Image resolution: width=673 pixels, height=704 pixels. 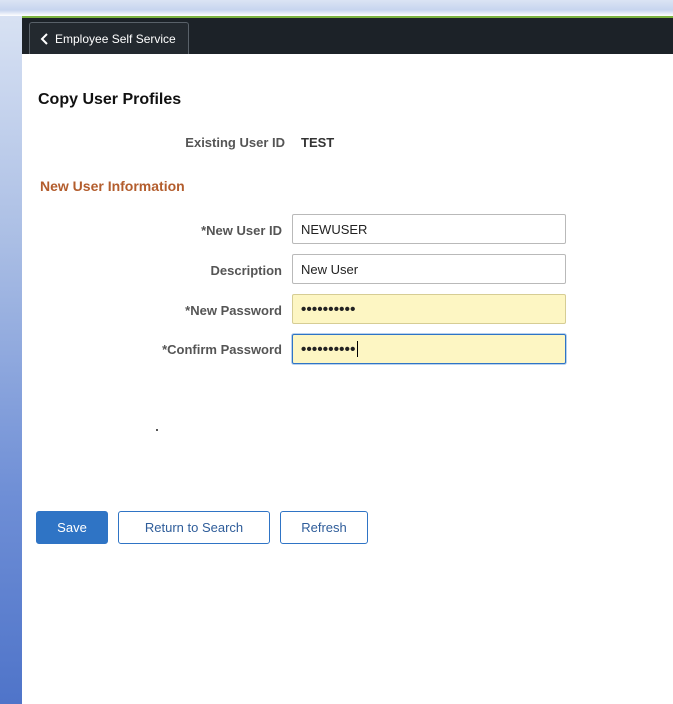 I want to click on description-value: New User, so click(x=330, y=269).